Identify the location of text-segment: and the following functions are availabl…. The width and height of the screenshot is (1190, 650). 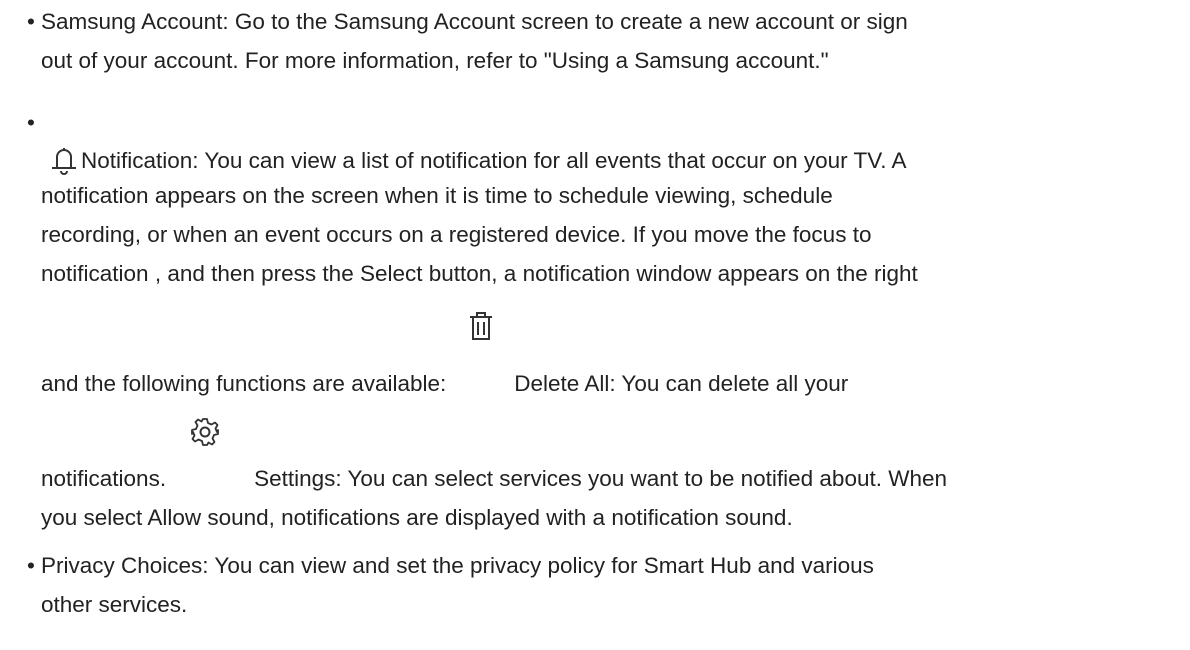
(244, 383).